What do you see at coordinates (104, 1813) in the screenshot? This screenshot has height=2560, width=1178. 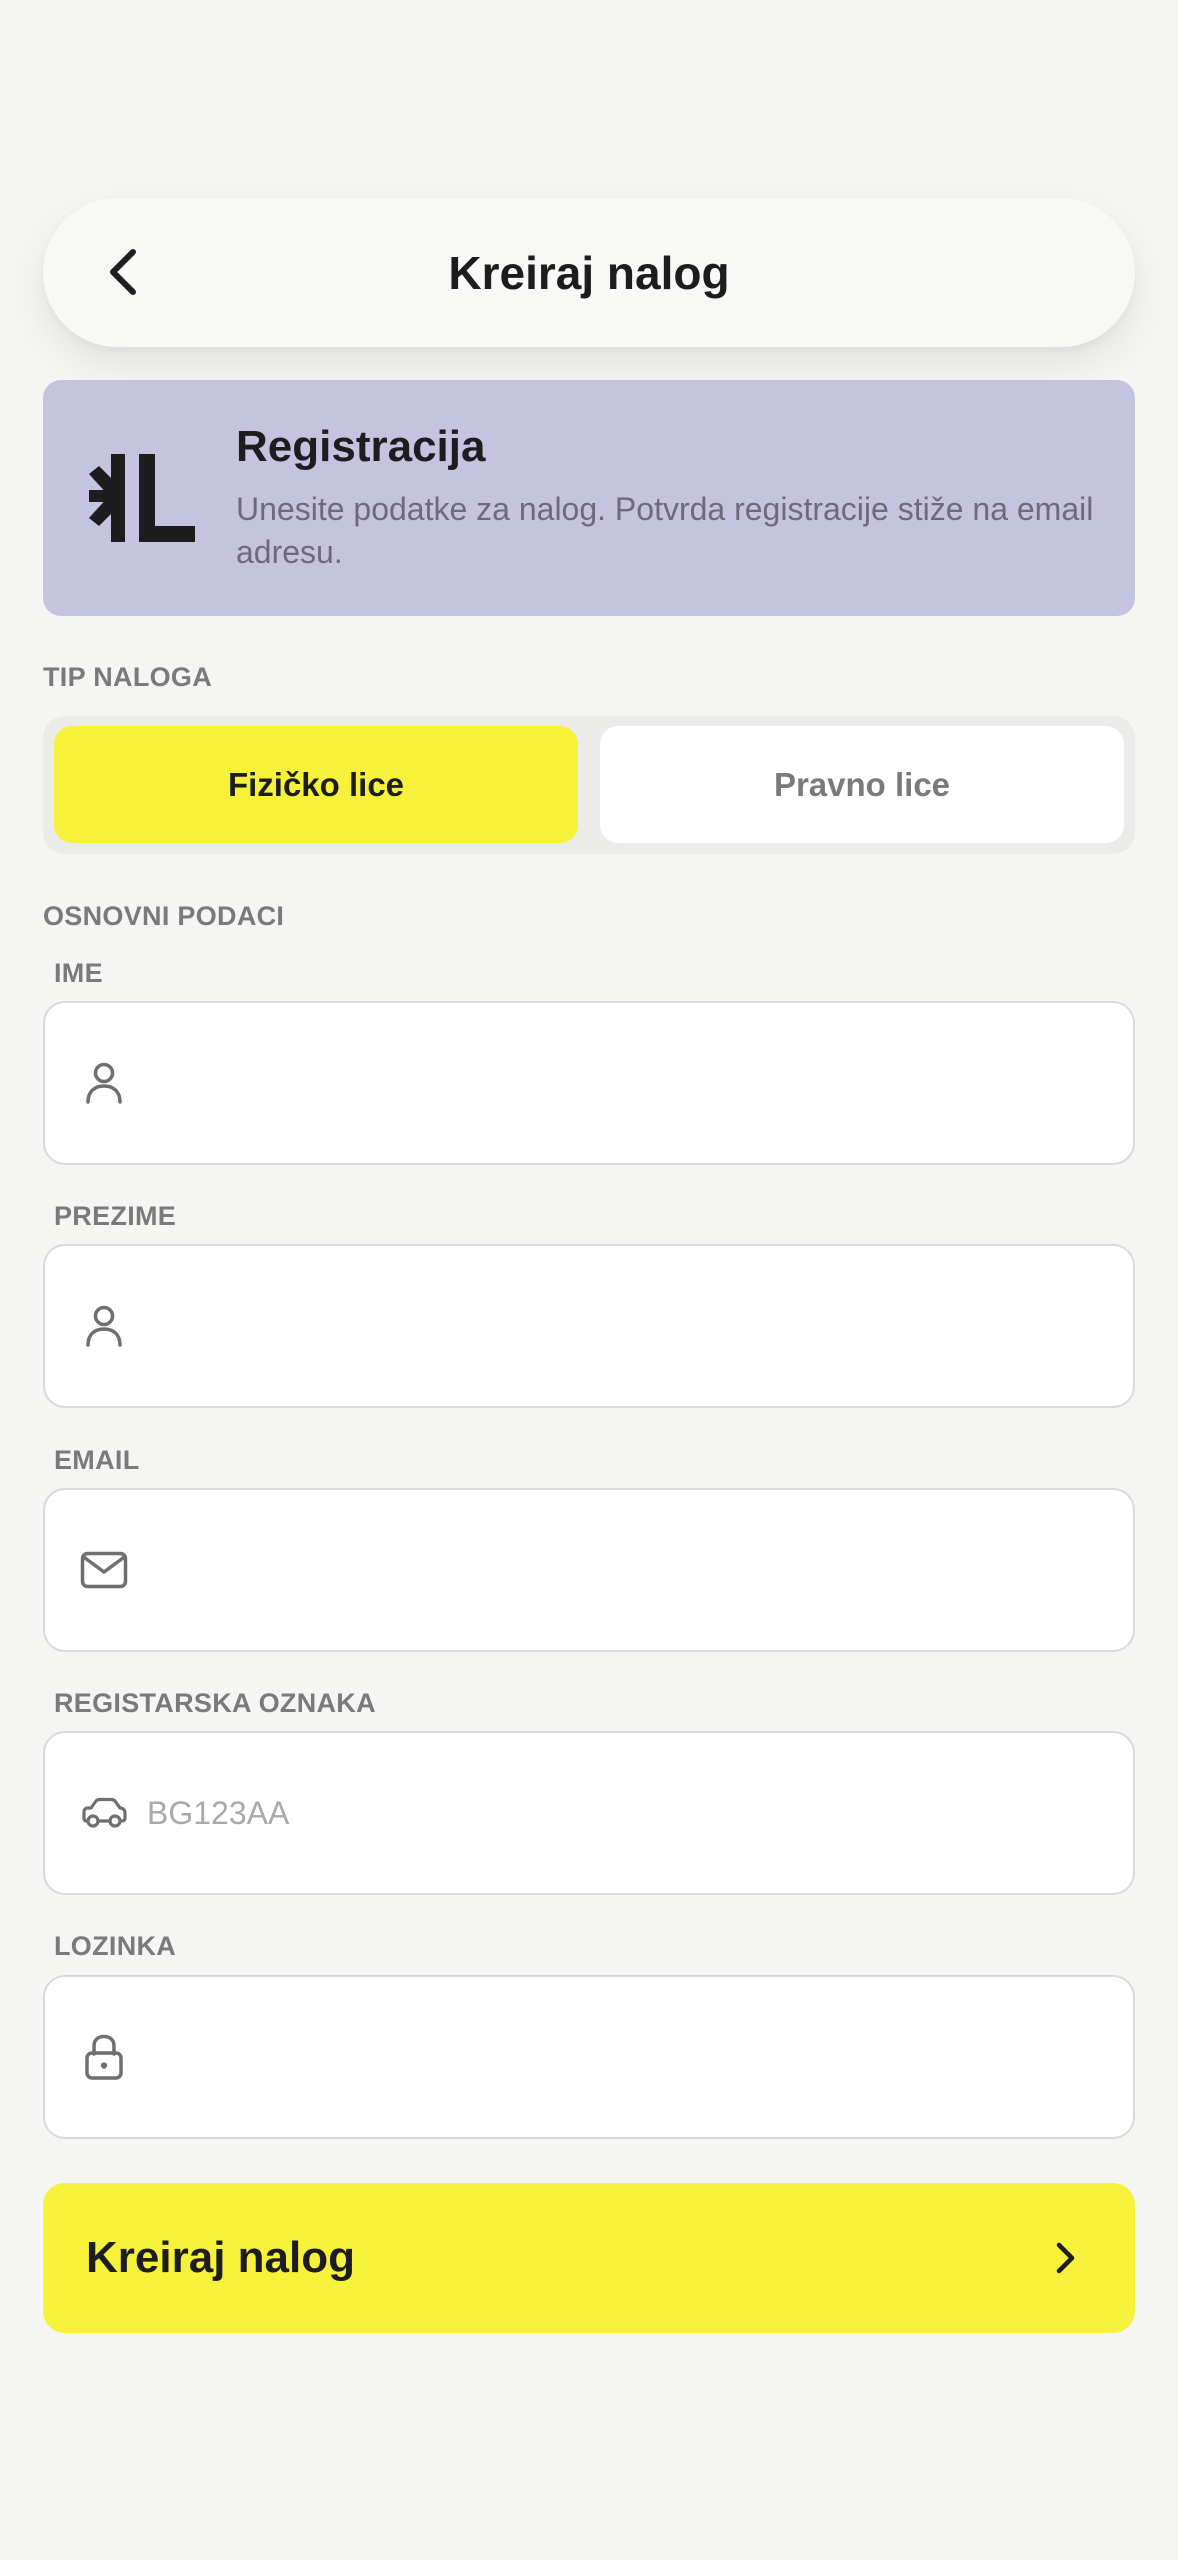 I see `car-icon` at bounding box center [104, 1813].